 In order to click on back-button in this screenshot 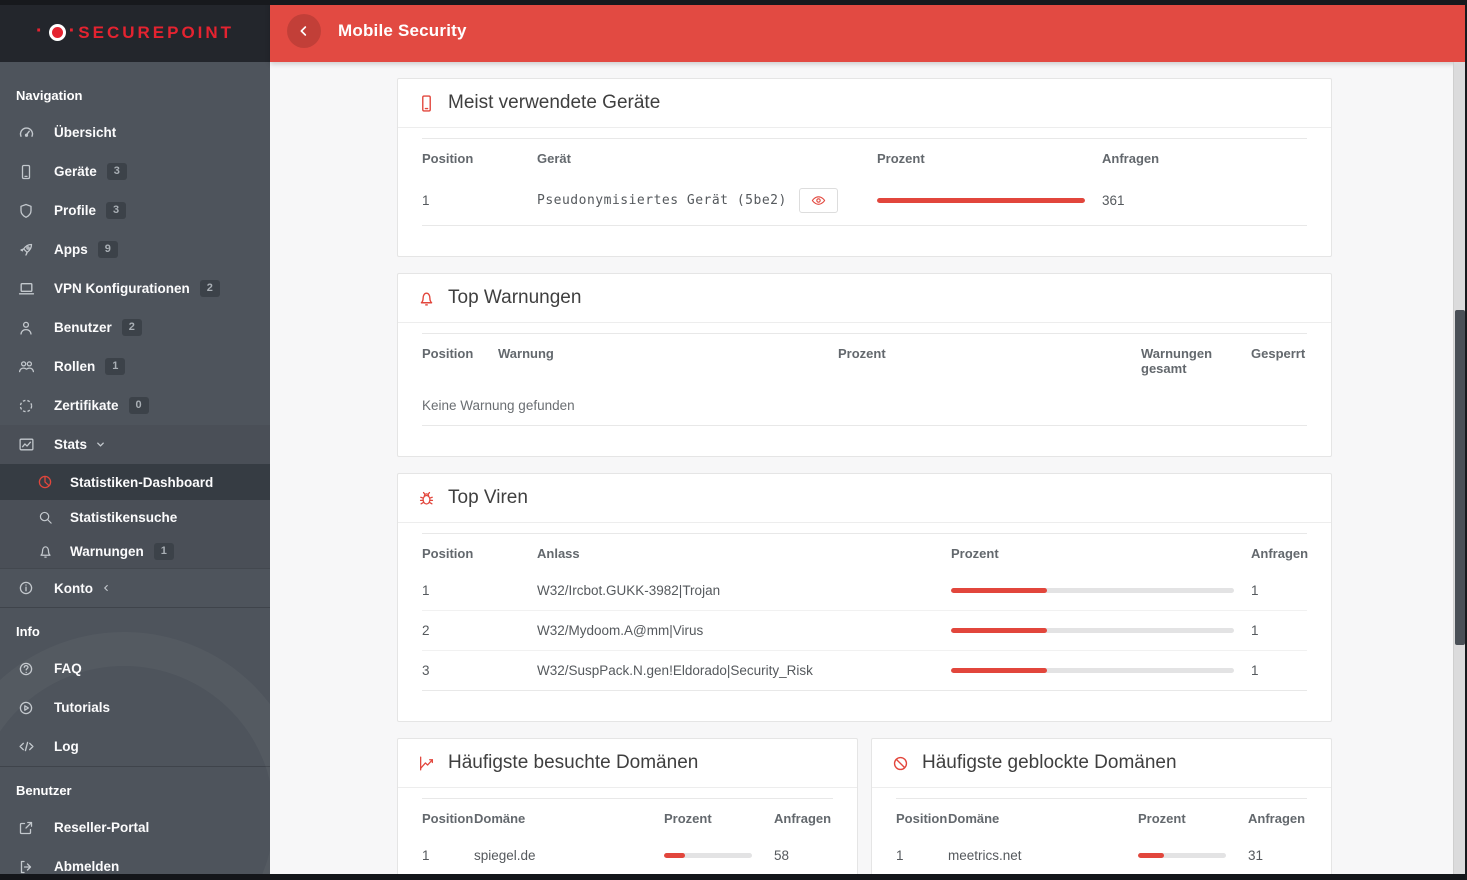, I will do `click(304, 31)`.